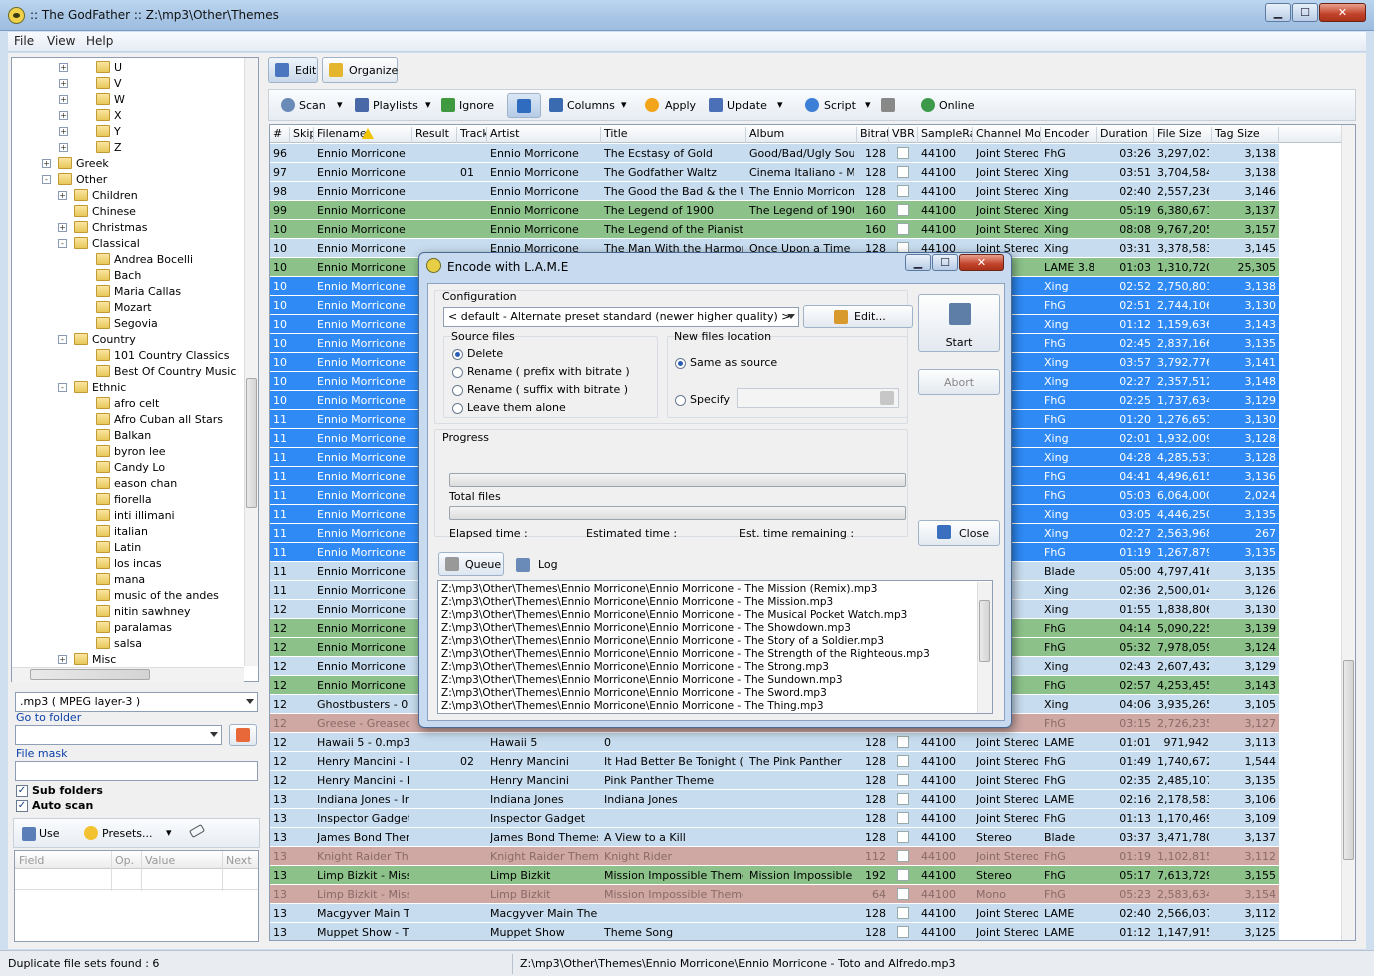 This screenshot has width=1374, height=976. Describe the element at coordinates (132, 372) in the screenshot. I see `tree-item: Best Of Country Music` at that location.